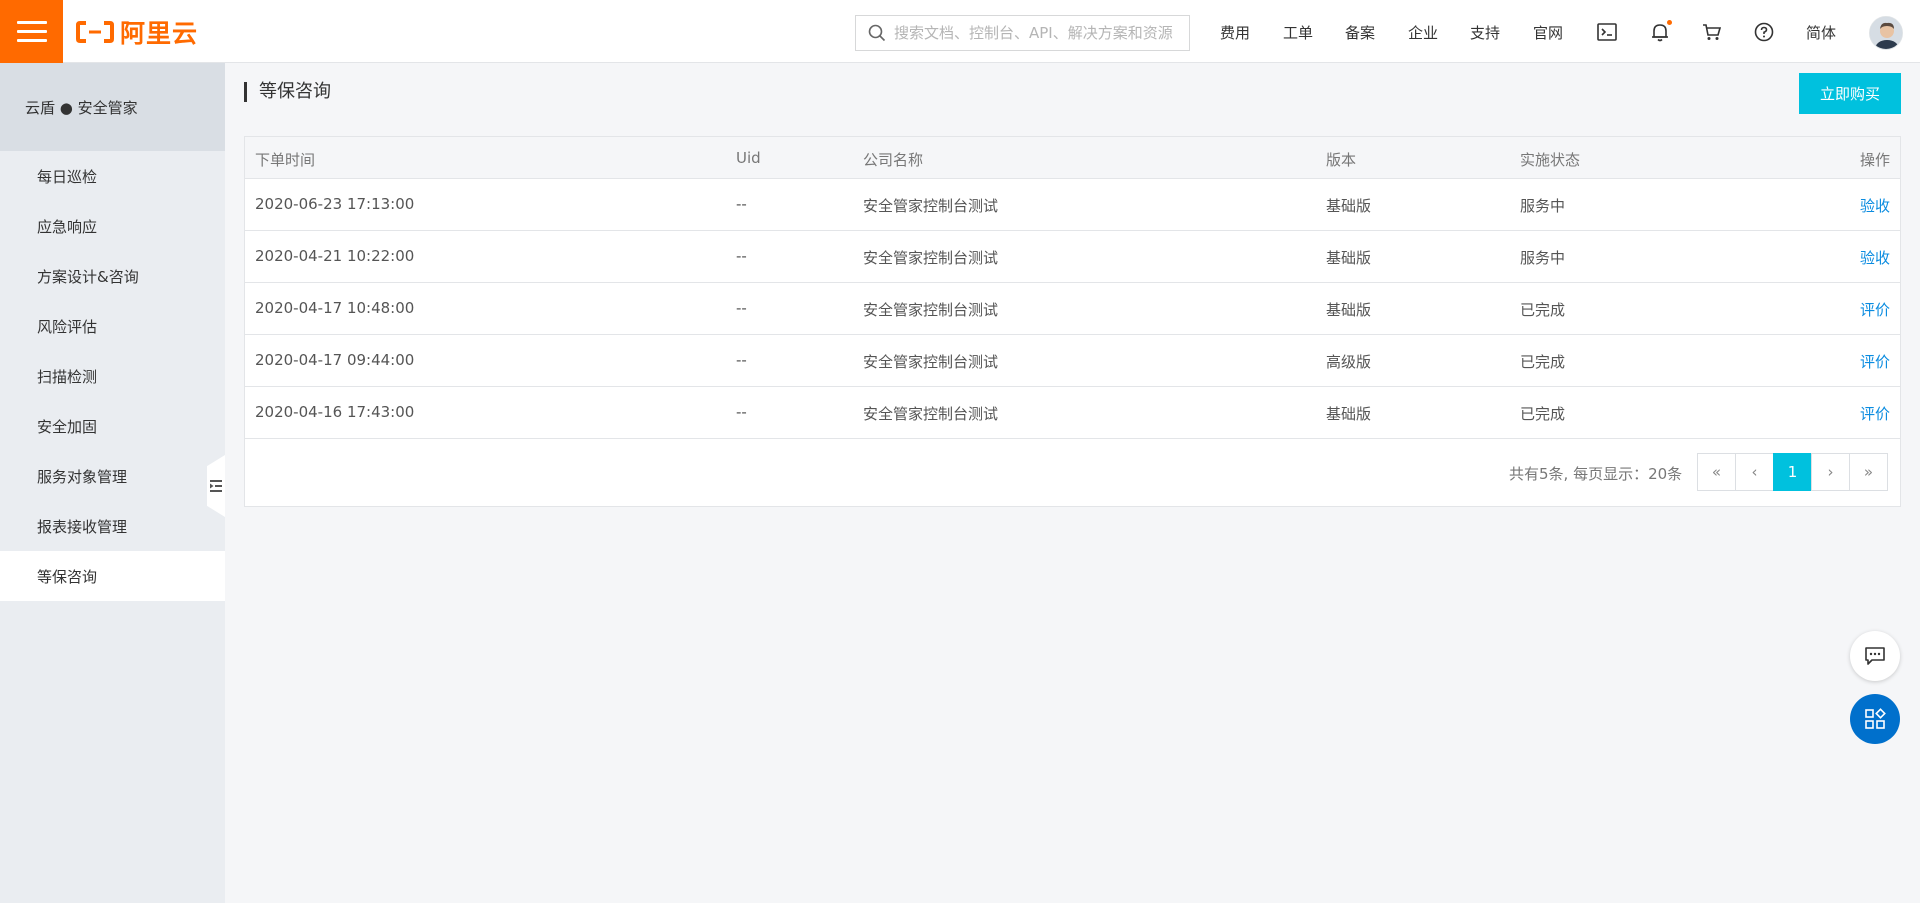 This screenshot has width=1920, height=903. I want to click on nav-ticket: 工单, so click(1298, 32).